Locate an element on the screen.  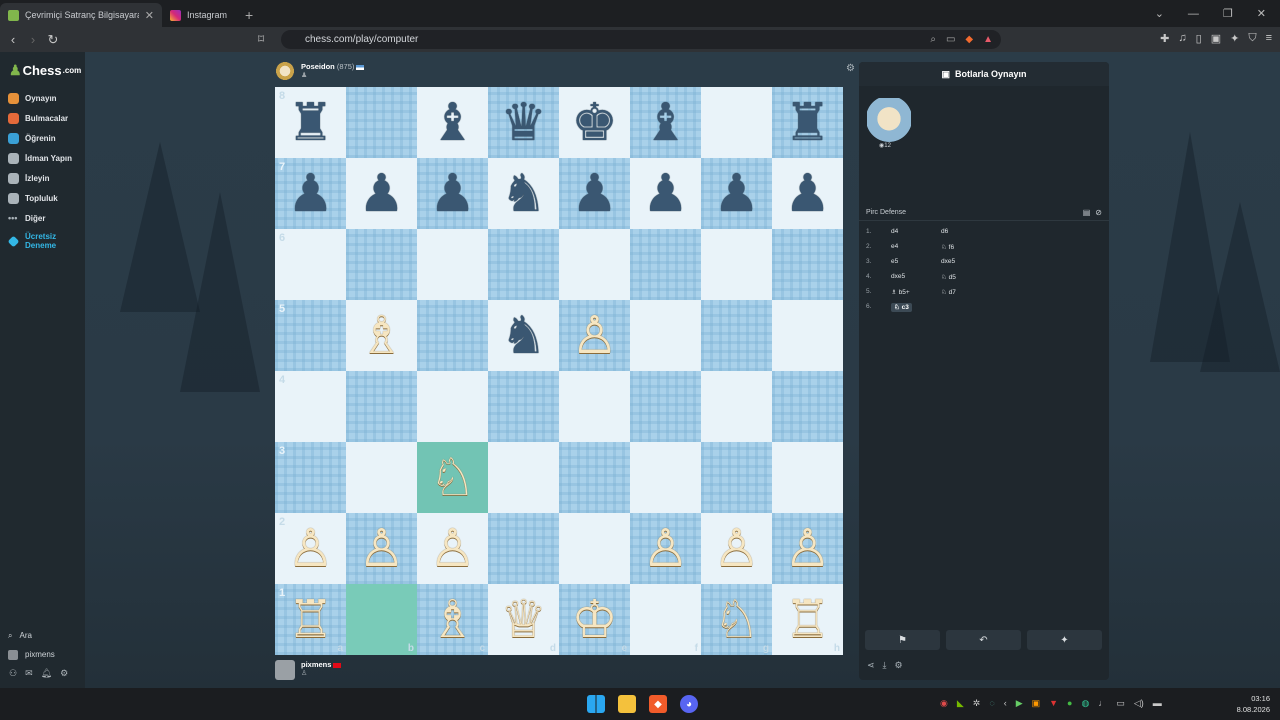
close-window-button: ✕ is located at coordinates (1261, 13).